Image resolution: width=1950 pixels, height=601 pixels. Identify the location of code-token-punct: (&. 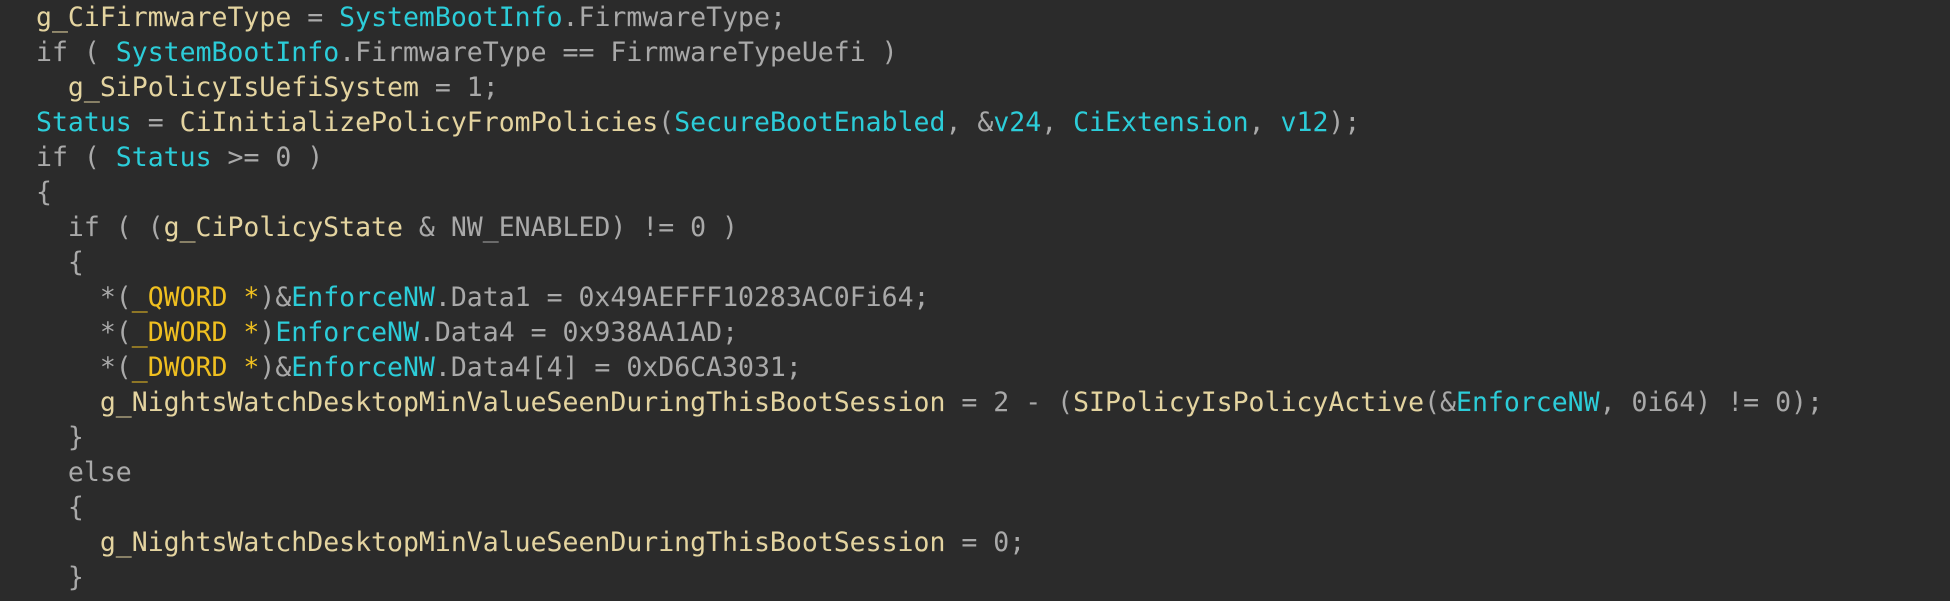
(1440, 402).